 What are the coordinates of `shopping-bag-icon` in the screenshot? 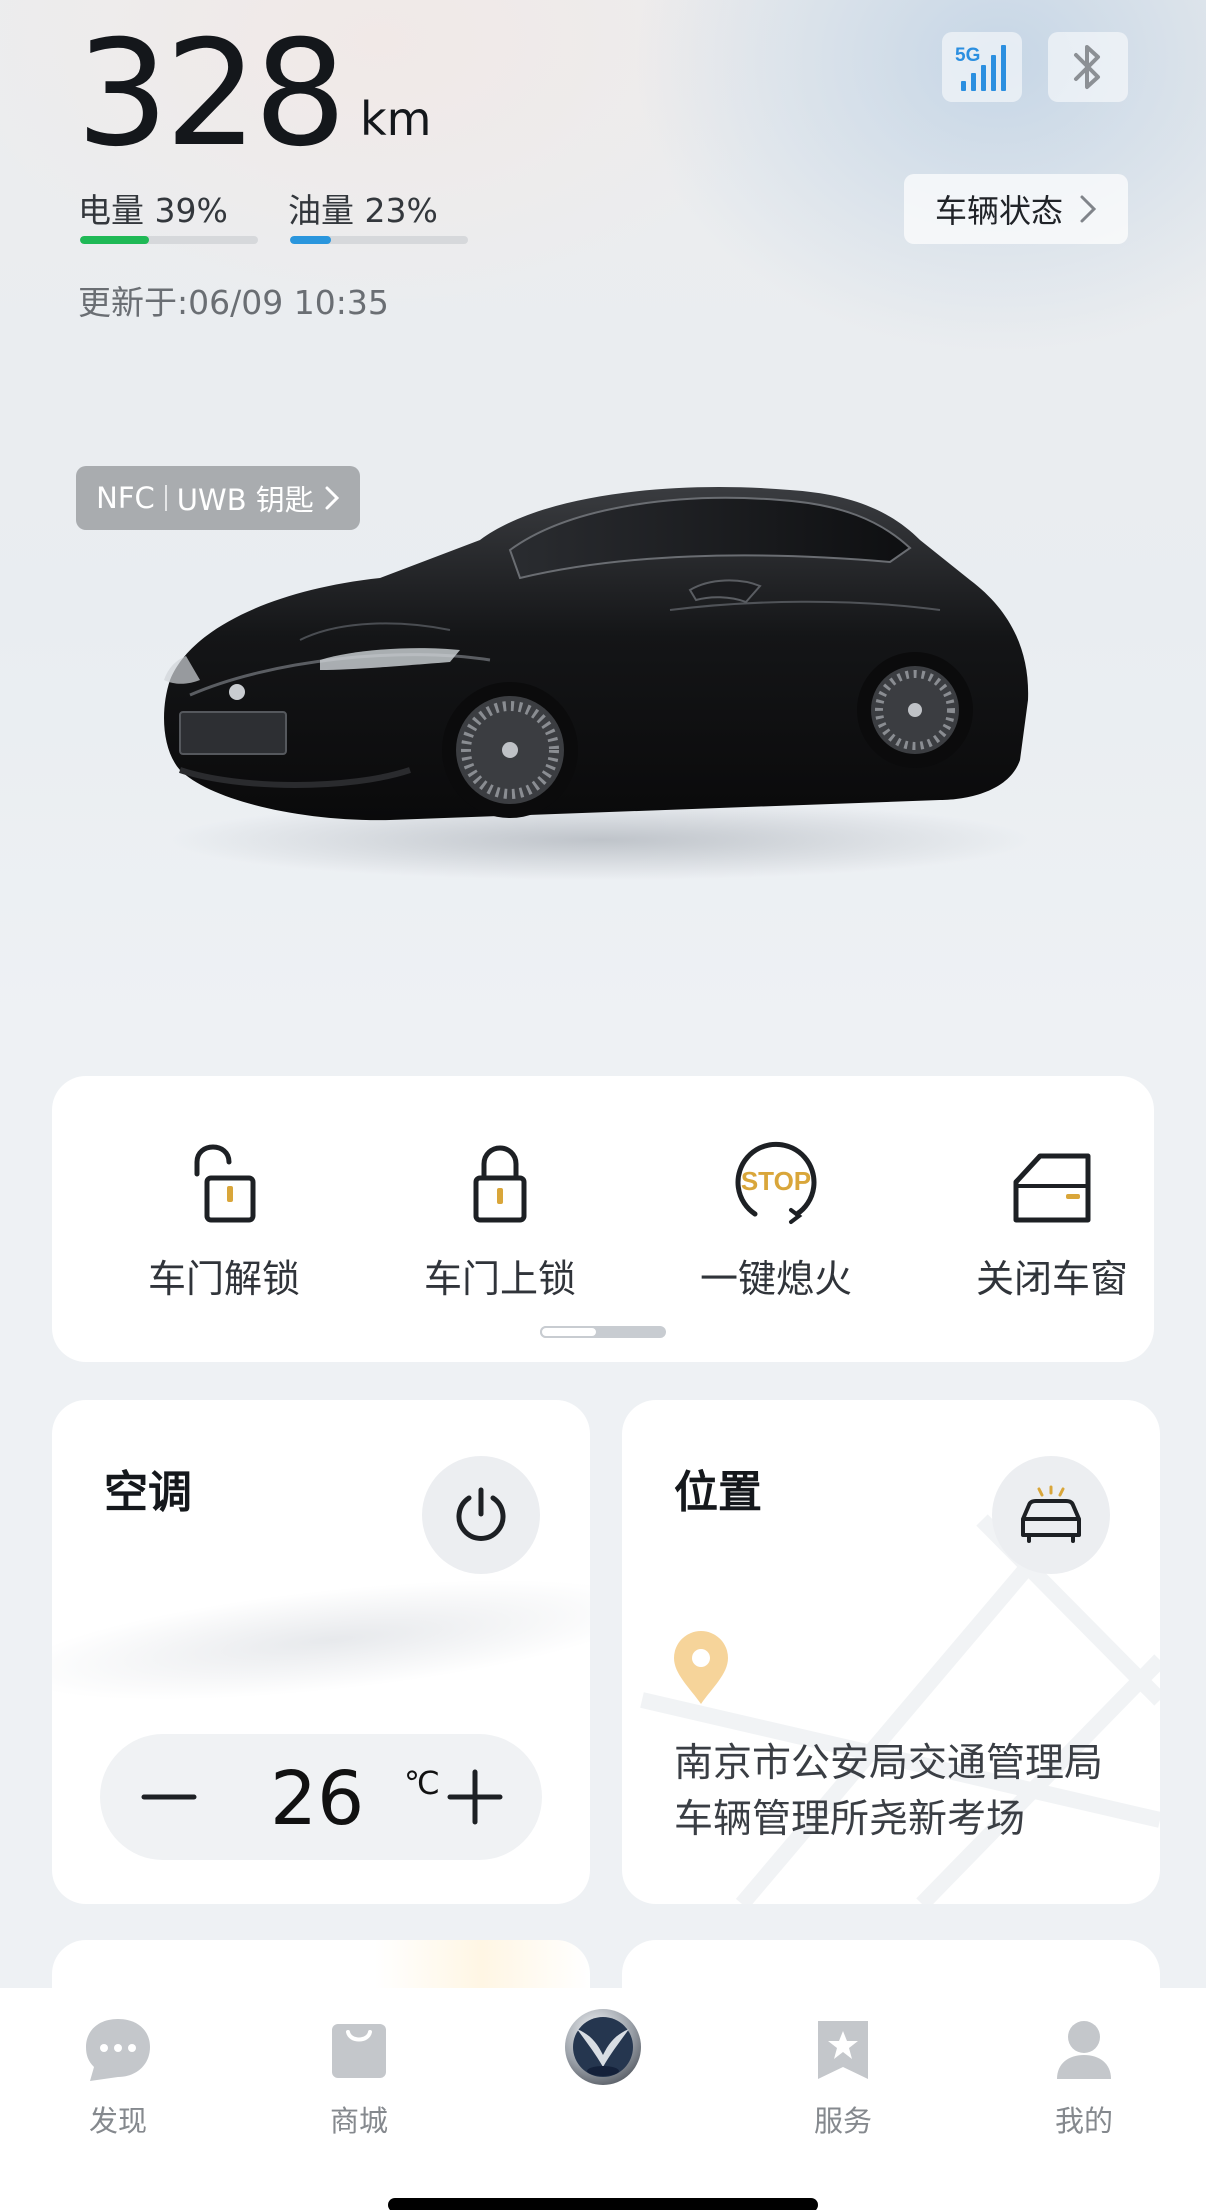 It's located at (359, 2051).